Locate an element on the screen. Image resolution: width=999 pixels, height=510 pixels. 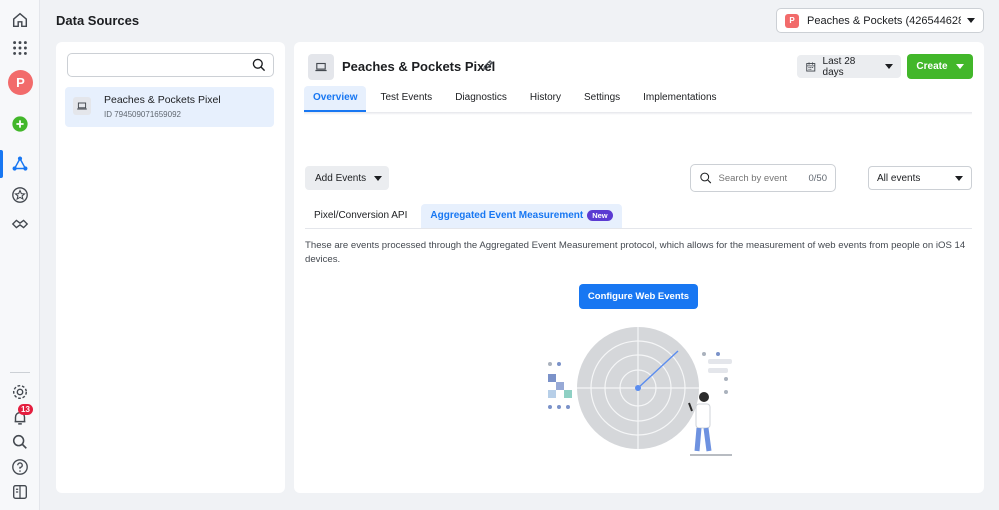
panel-toggle-icon is located at coordinates (20, 492).